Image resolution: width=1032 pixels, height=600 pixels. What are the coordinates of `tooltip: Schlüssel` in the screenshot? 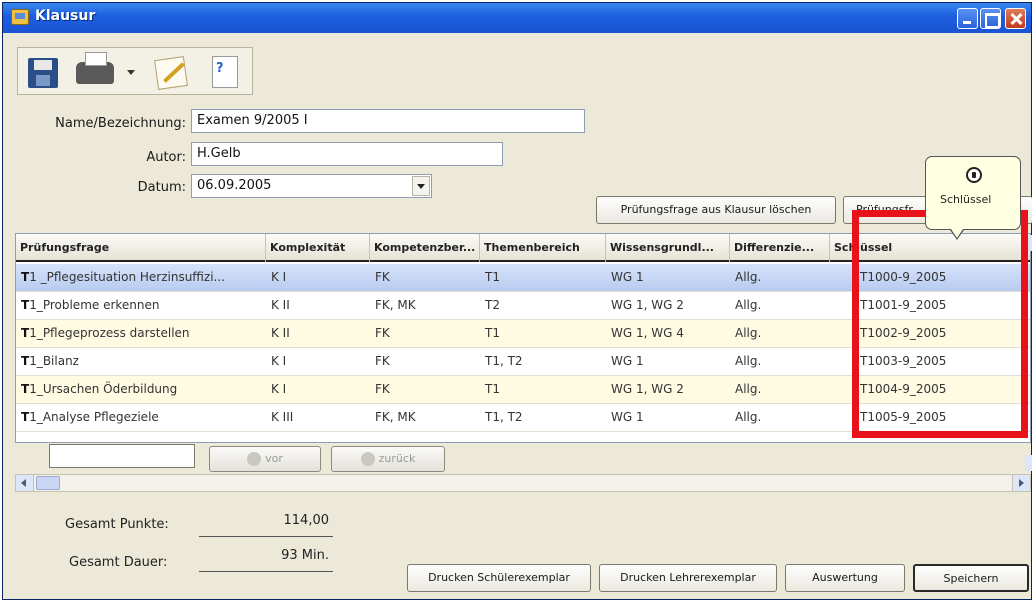 It's located at (973, 198).